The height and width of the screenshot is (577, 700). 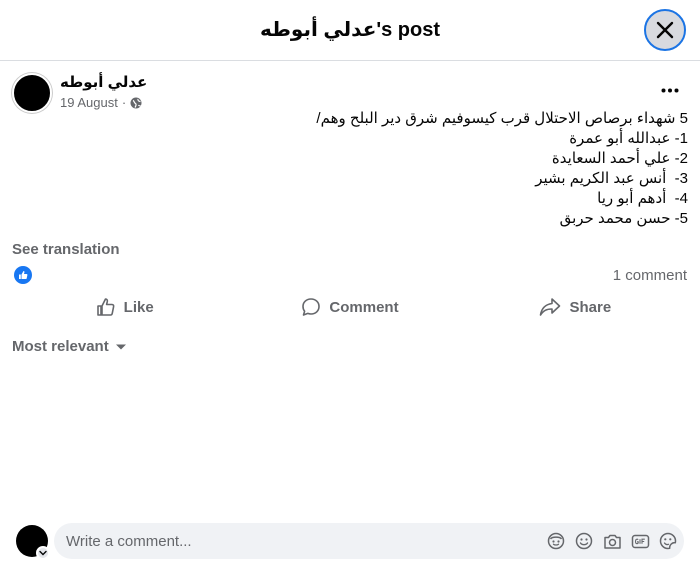 I want to click on close-icon, so click(x=665, y=30).